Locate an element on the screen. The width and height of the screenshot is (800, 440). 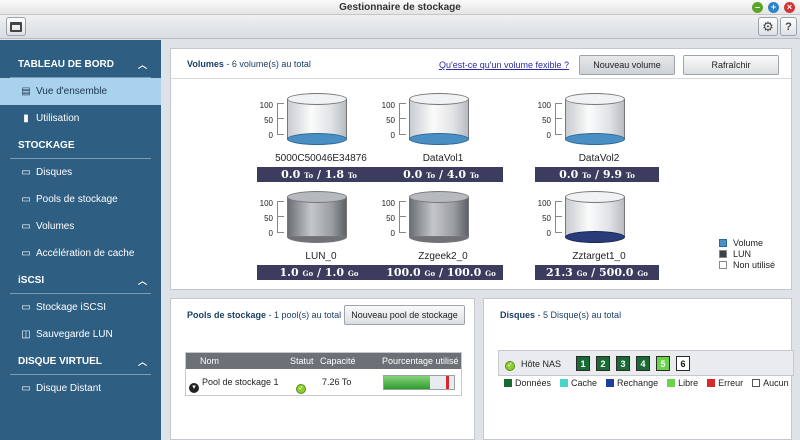
sidebar-section-label: iSCSI is located at coordinates (31, 280).